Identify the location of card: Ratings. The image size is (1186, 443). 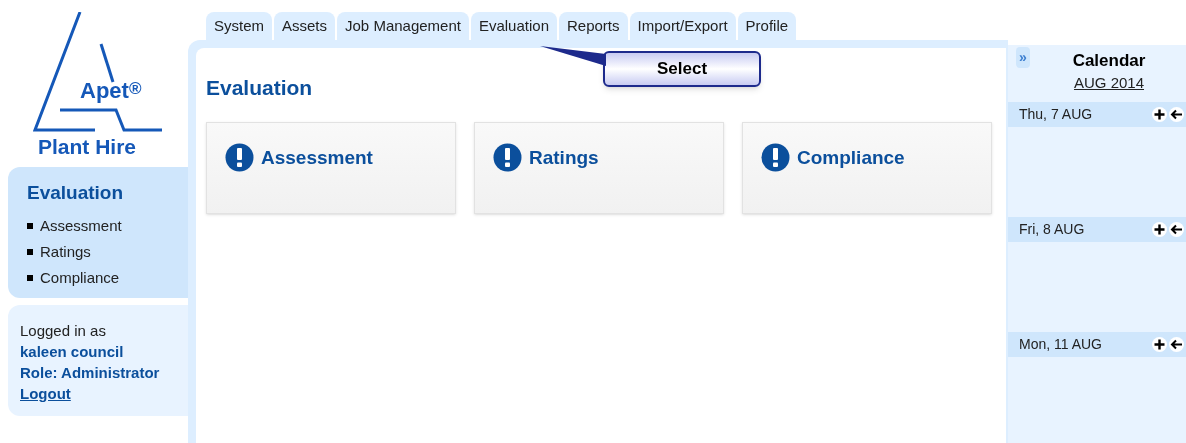
(599, 167).